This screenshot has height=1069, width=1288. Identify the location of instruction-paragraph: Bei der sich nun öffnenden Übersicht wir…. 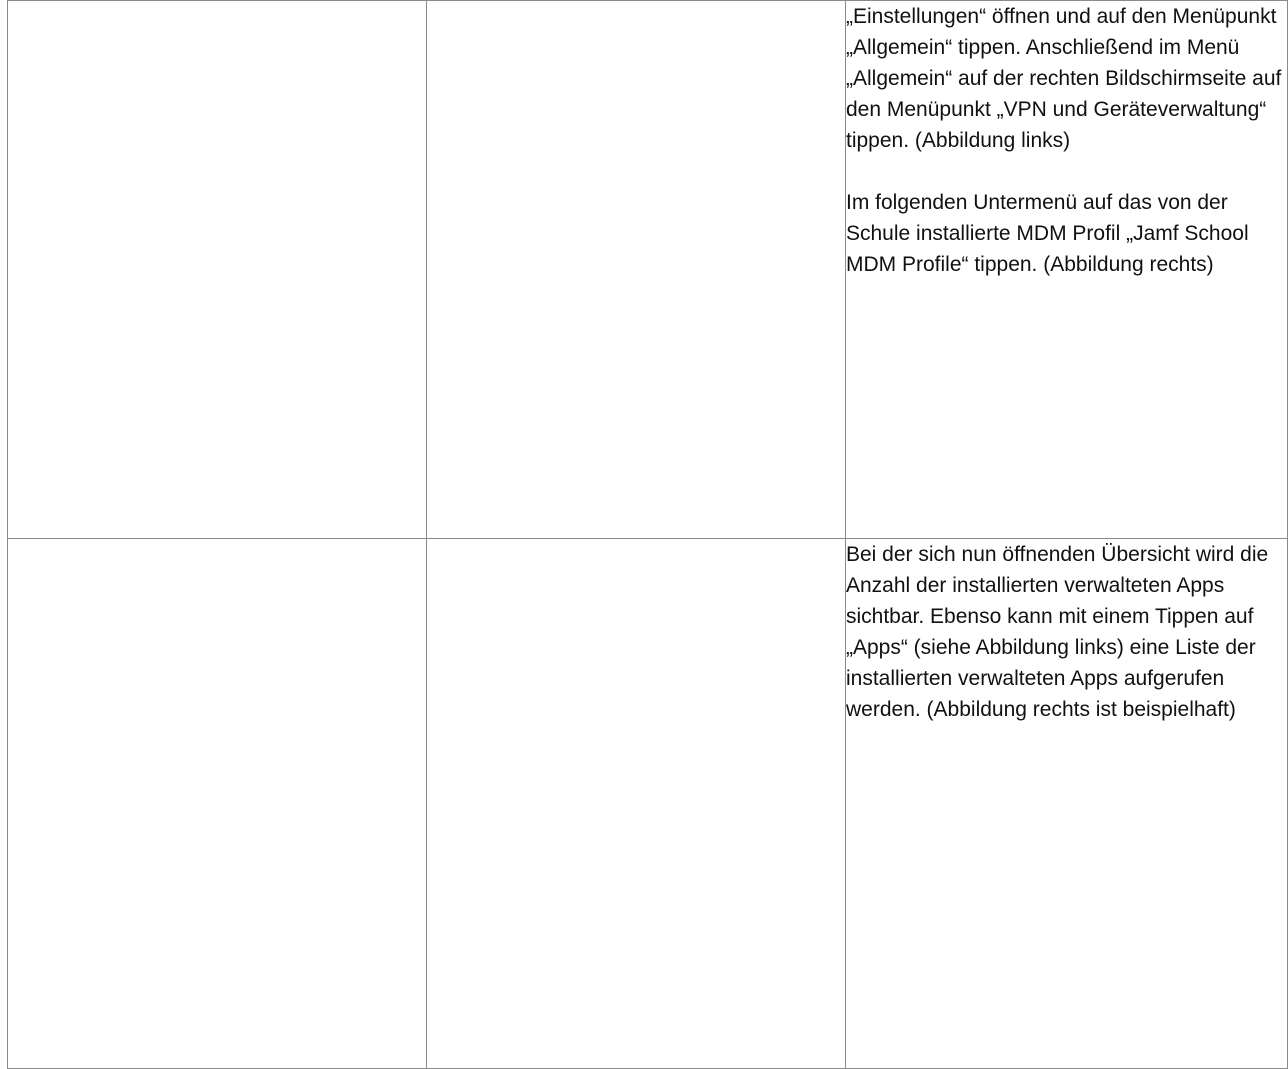
(1057, 632).